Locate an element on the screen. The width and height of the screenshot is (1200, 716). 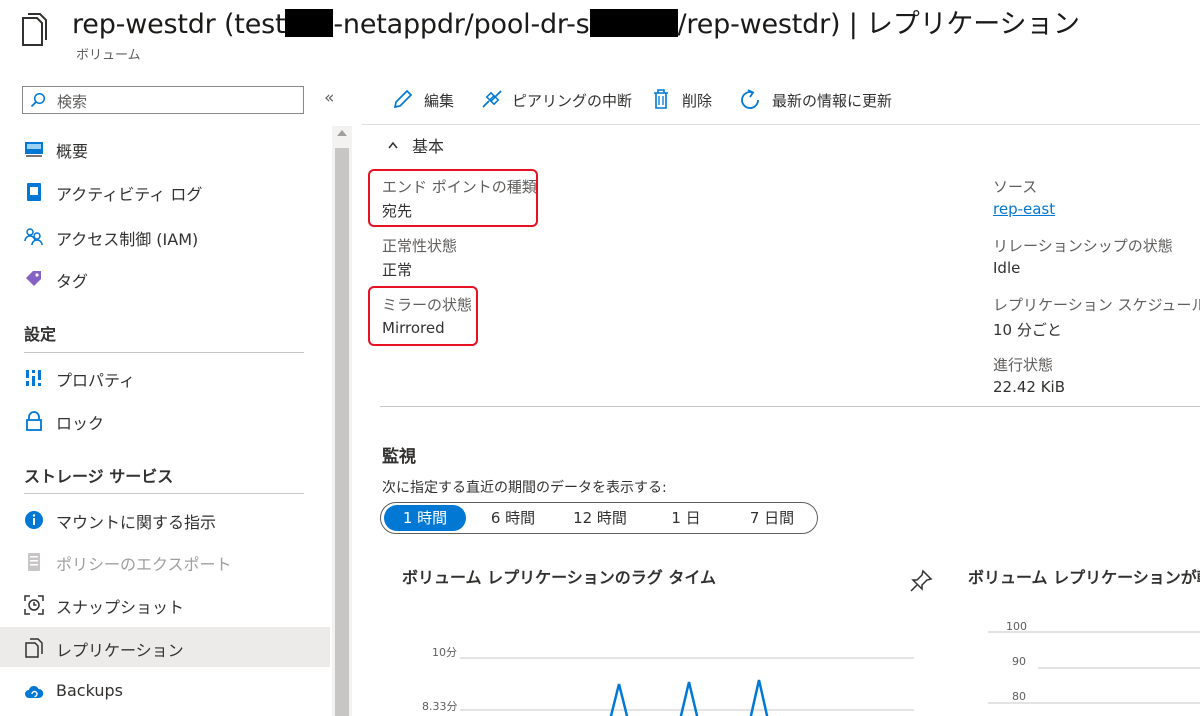
delete-label: 削除 is located at coordinates (697, 101).